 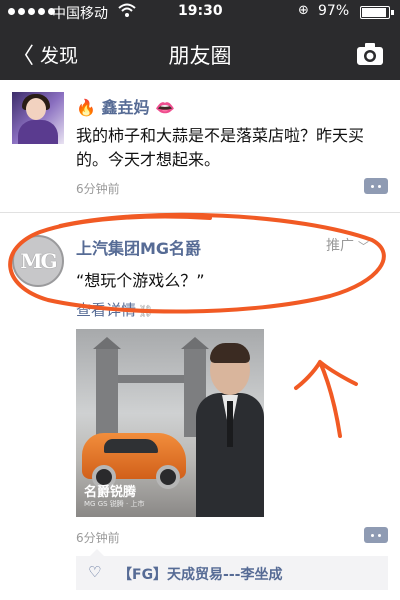 What do you see at coordinates (95, 572) in the screenshot?
I see `heart-icon: ♡` at bounding box center [95, 572].